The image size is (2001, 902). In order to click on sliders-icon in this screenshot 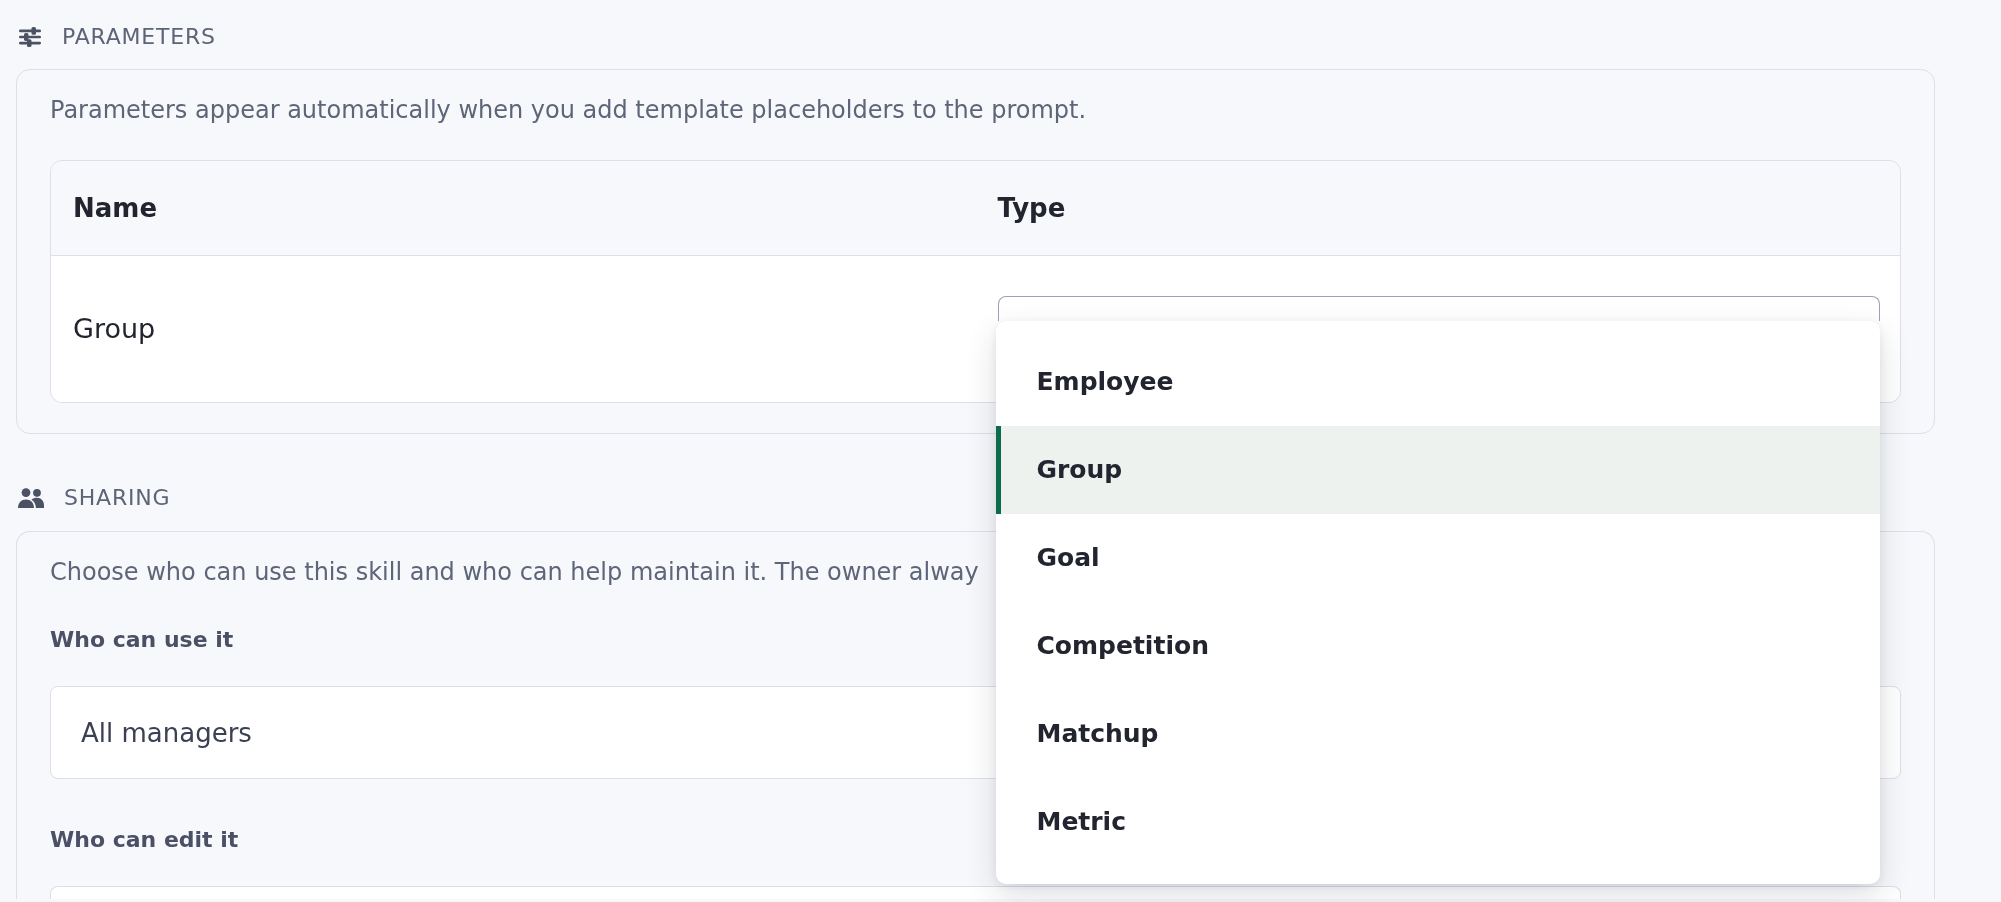, I will do `click(30, 37)`.